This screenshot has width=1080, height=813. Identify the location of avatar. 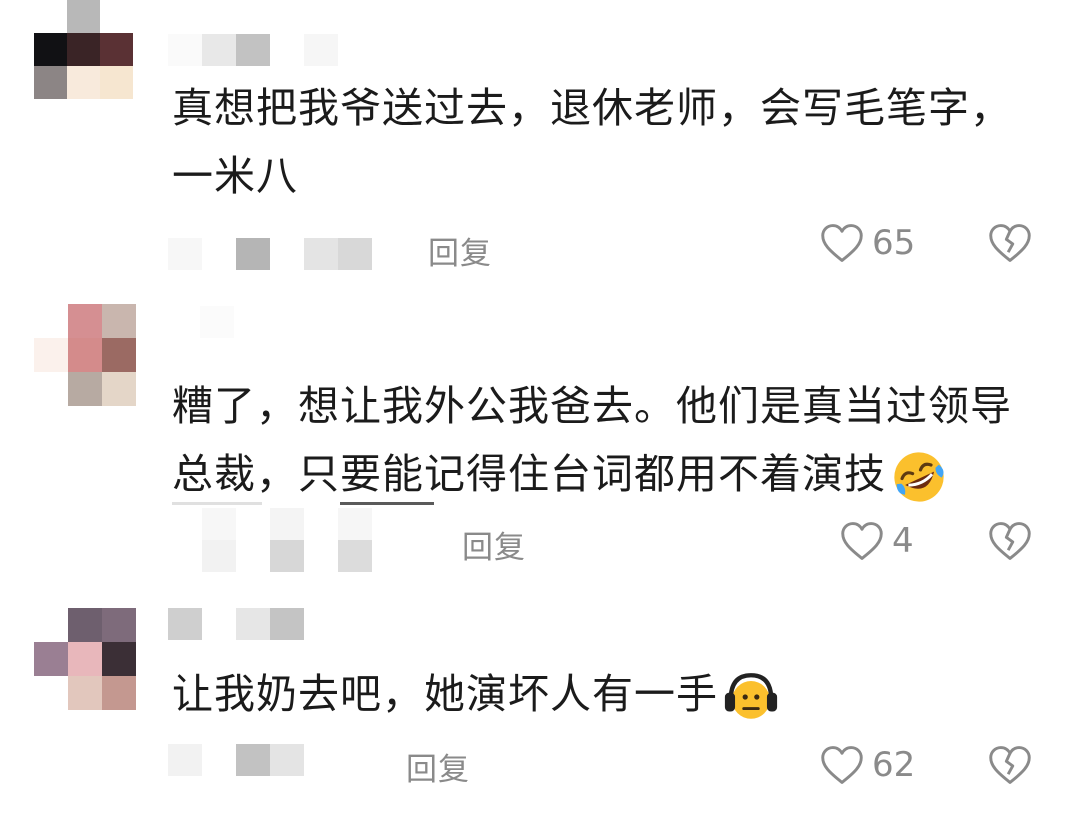
(85, 659).